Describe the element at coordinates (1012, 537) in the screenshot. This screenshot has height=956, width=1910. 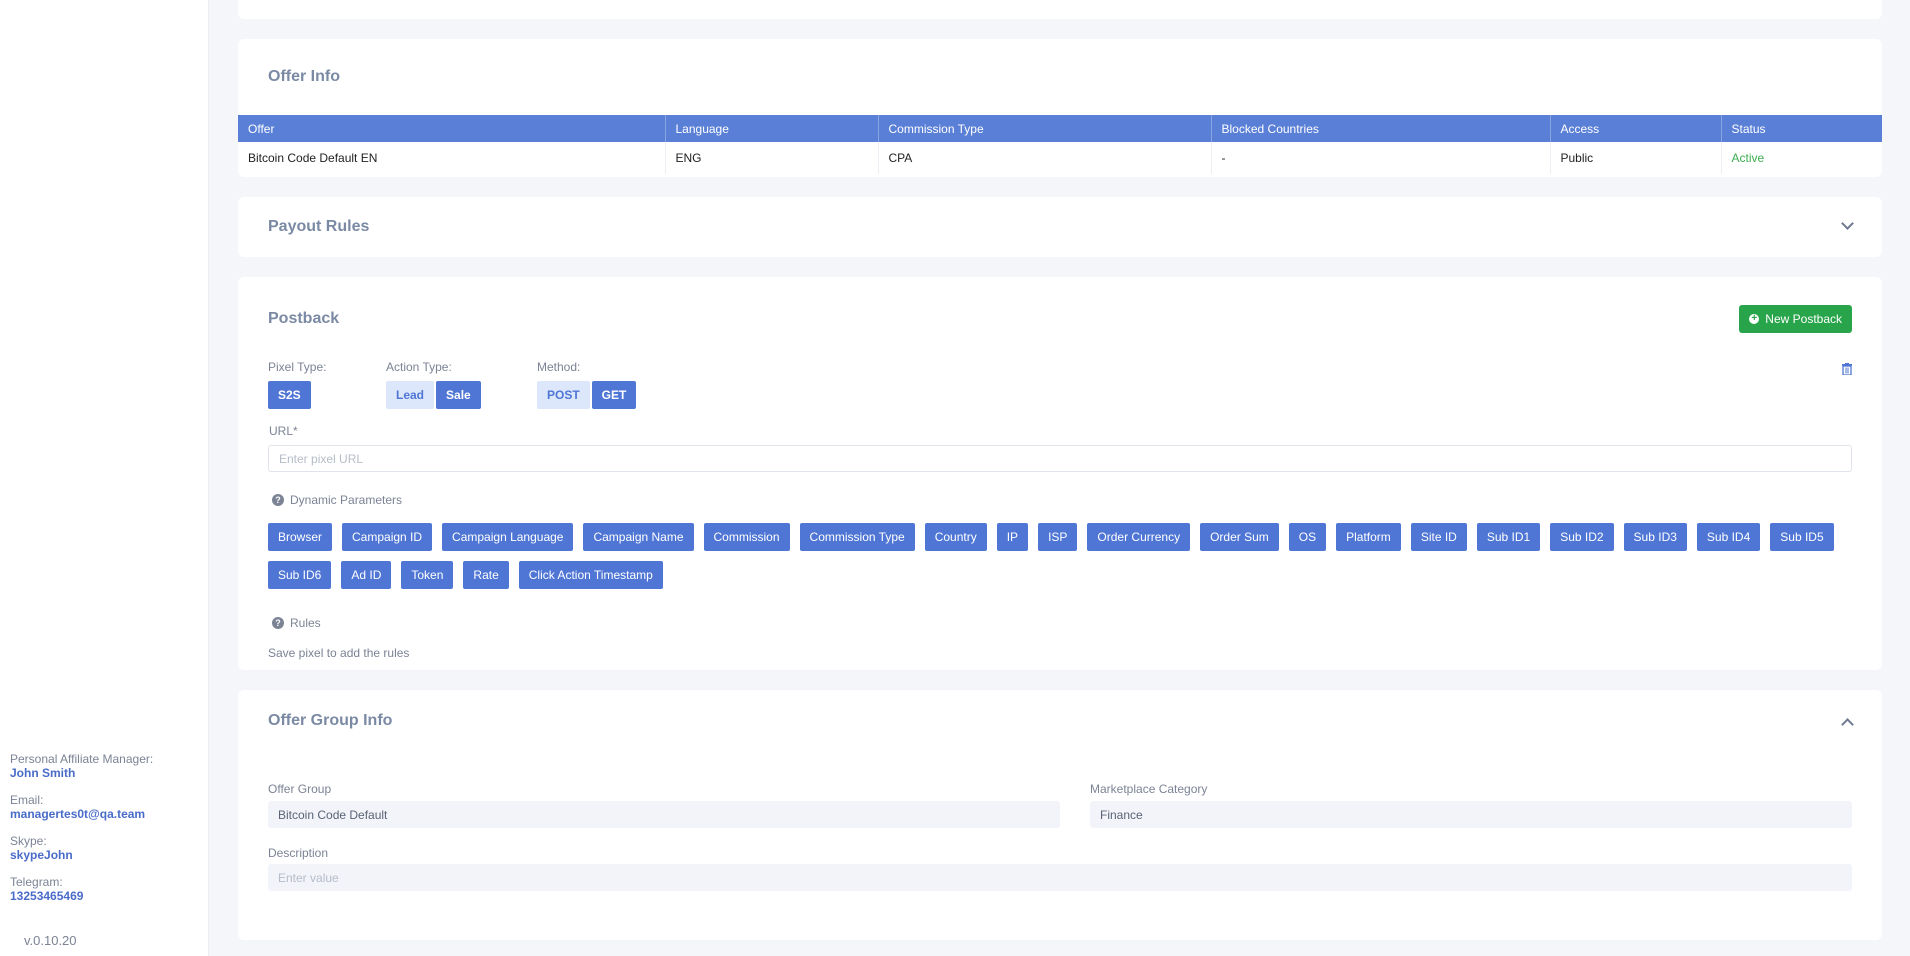
I see `param-ip: IP` at that location.